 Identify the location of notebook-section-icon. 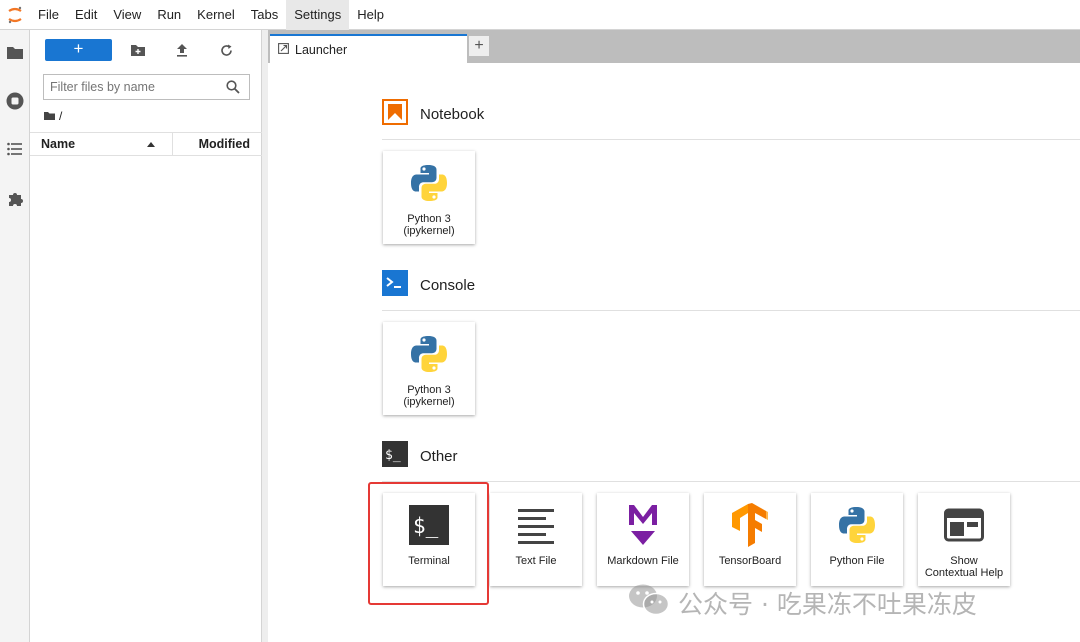
(395, 114).